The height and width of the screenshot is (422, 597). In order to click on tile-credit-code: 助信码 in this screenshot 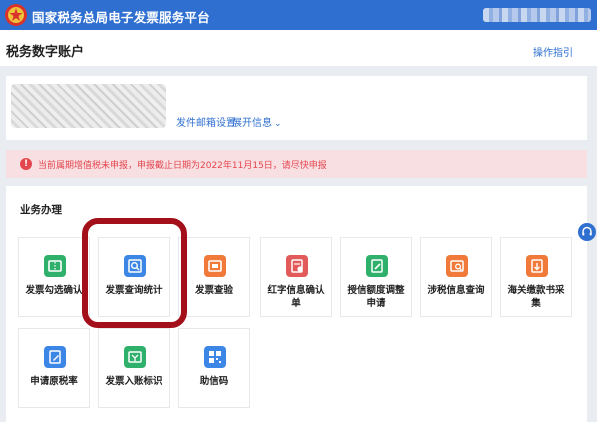, I will do `click(214, 368)`.